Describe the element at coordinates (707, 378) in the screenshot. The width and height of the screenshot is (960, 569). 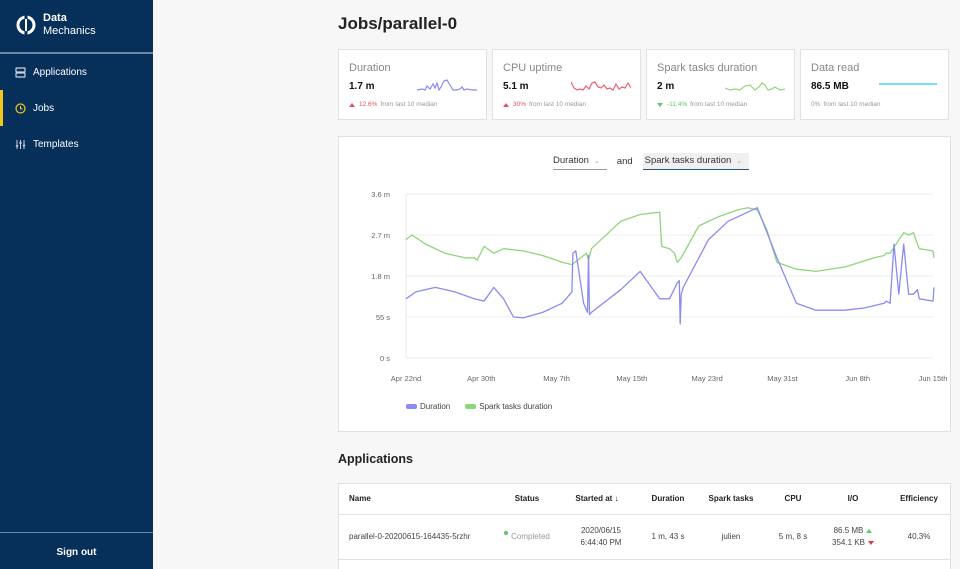
I see `x-tick-label: May 23rd` at that location.